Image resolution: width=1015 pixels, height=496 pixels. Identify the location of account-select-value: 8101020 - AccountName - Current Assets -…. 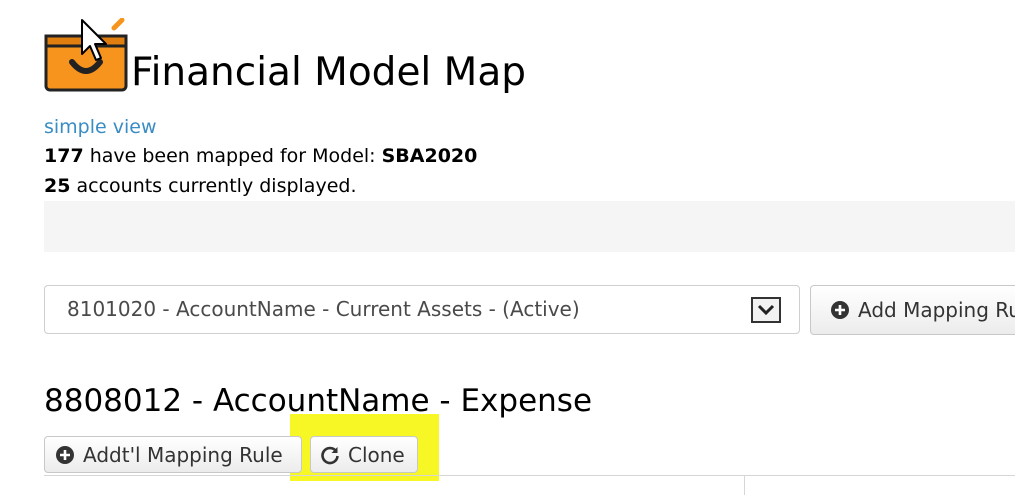
(323, 309).